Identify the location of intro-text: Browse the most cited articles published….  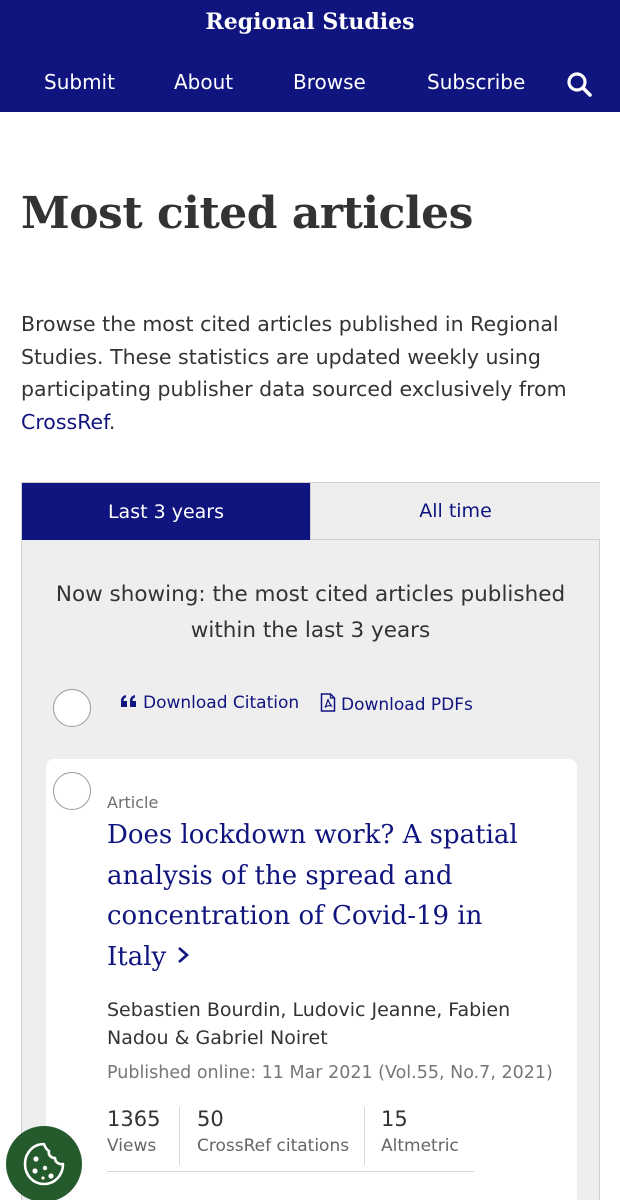
(294, 373).